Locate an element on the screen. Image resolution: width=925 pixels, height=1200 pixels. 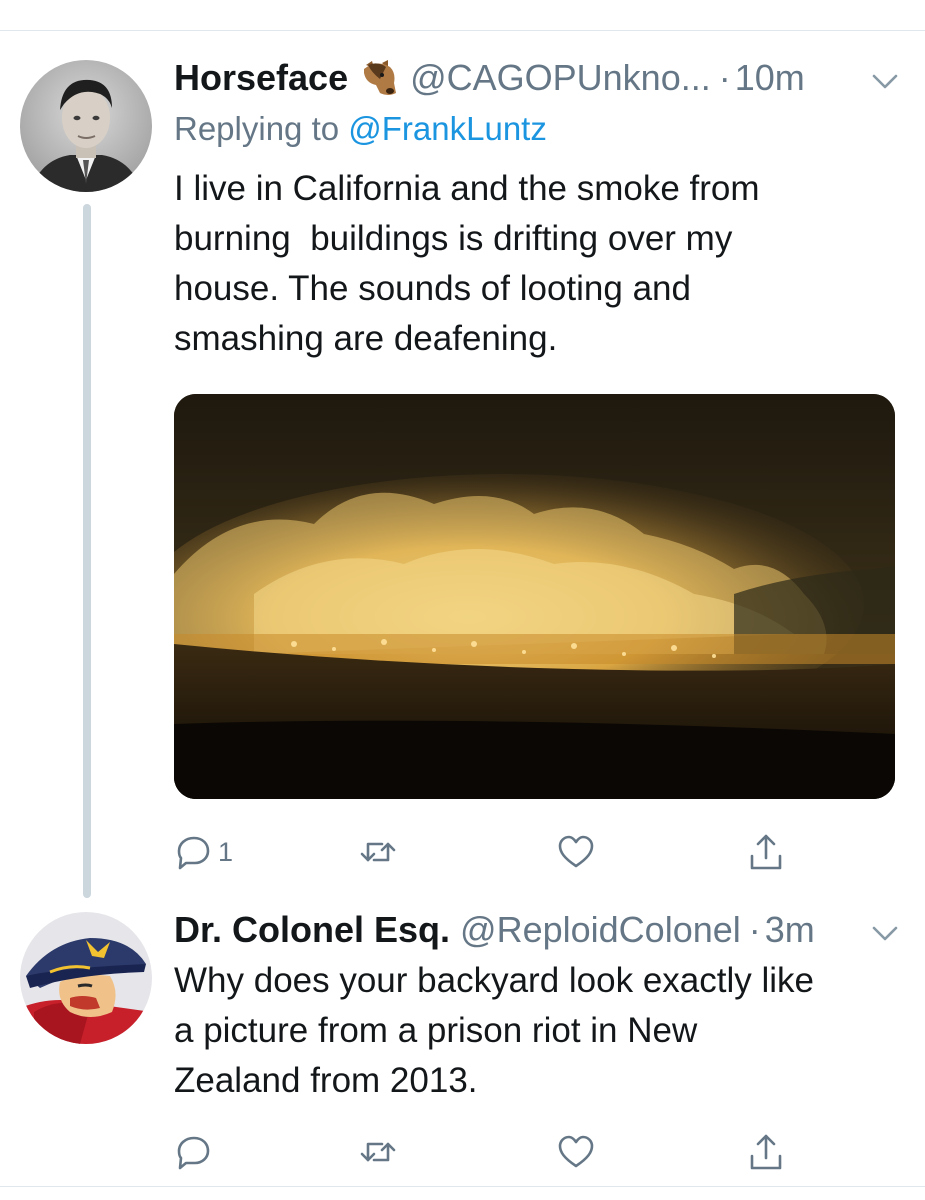
replying-prefix: Replying to is located at coordinates (261, 128).